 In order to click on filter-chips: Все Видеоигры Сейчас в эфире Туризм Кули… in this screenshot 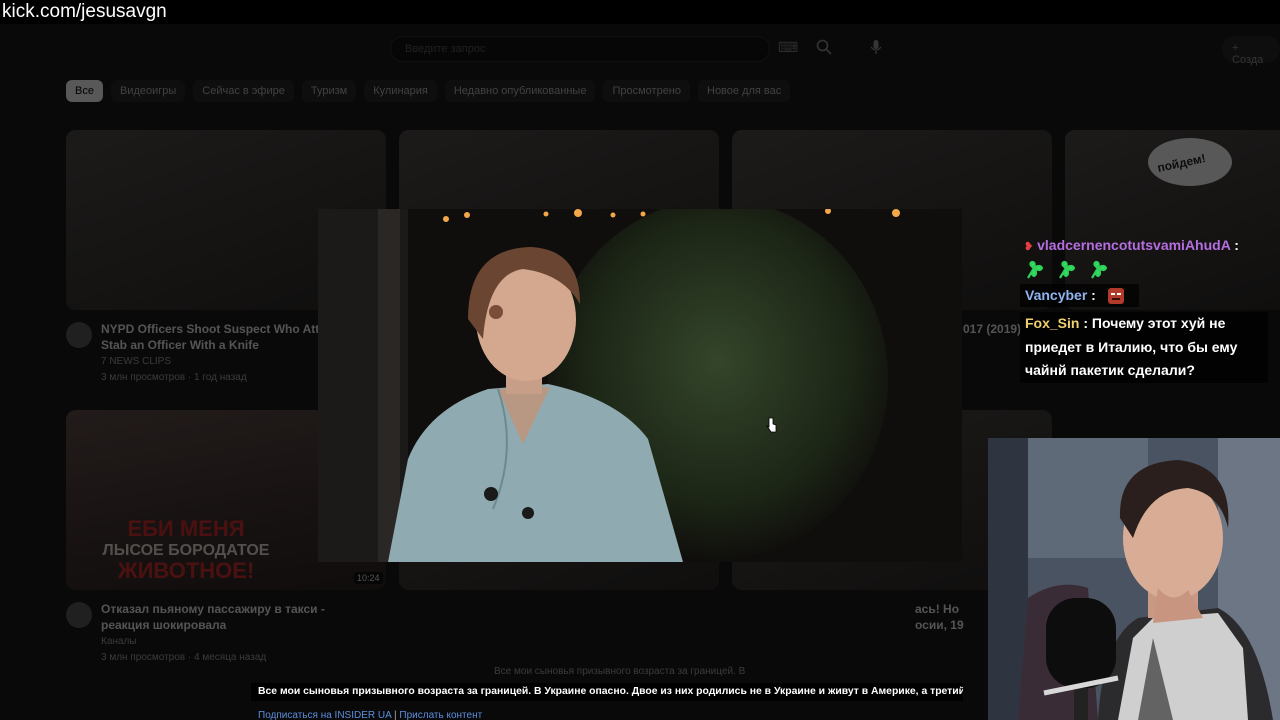, I will do `click(428, 91)`.